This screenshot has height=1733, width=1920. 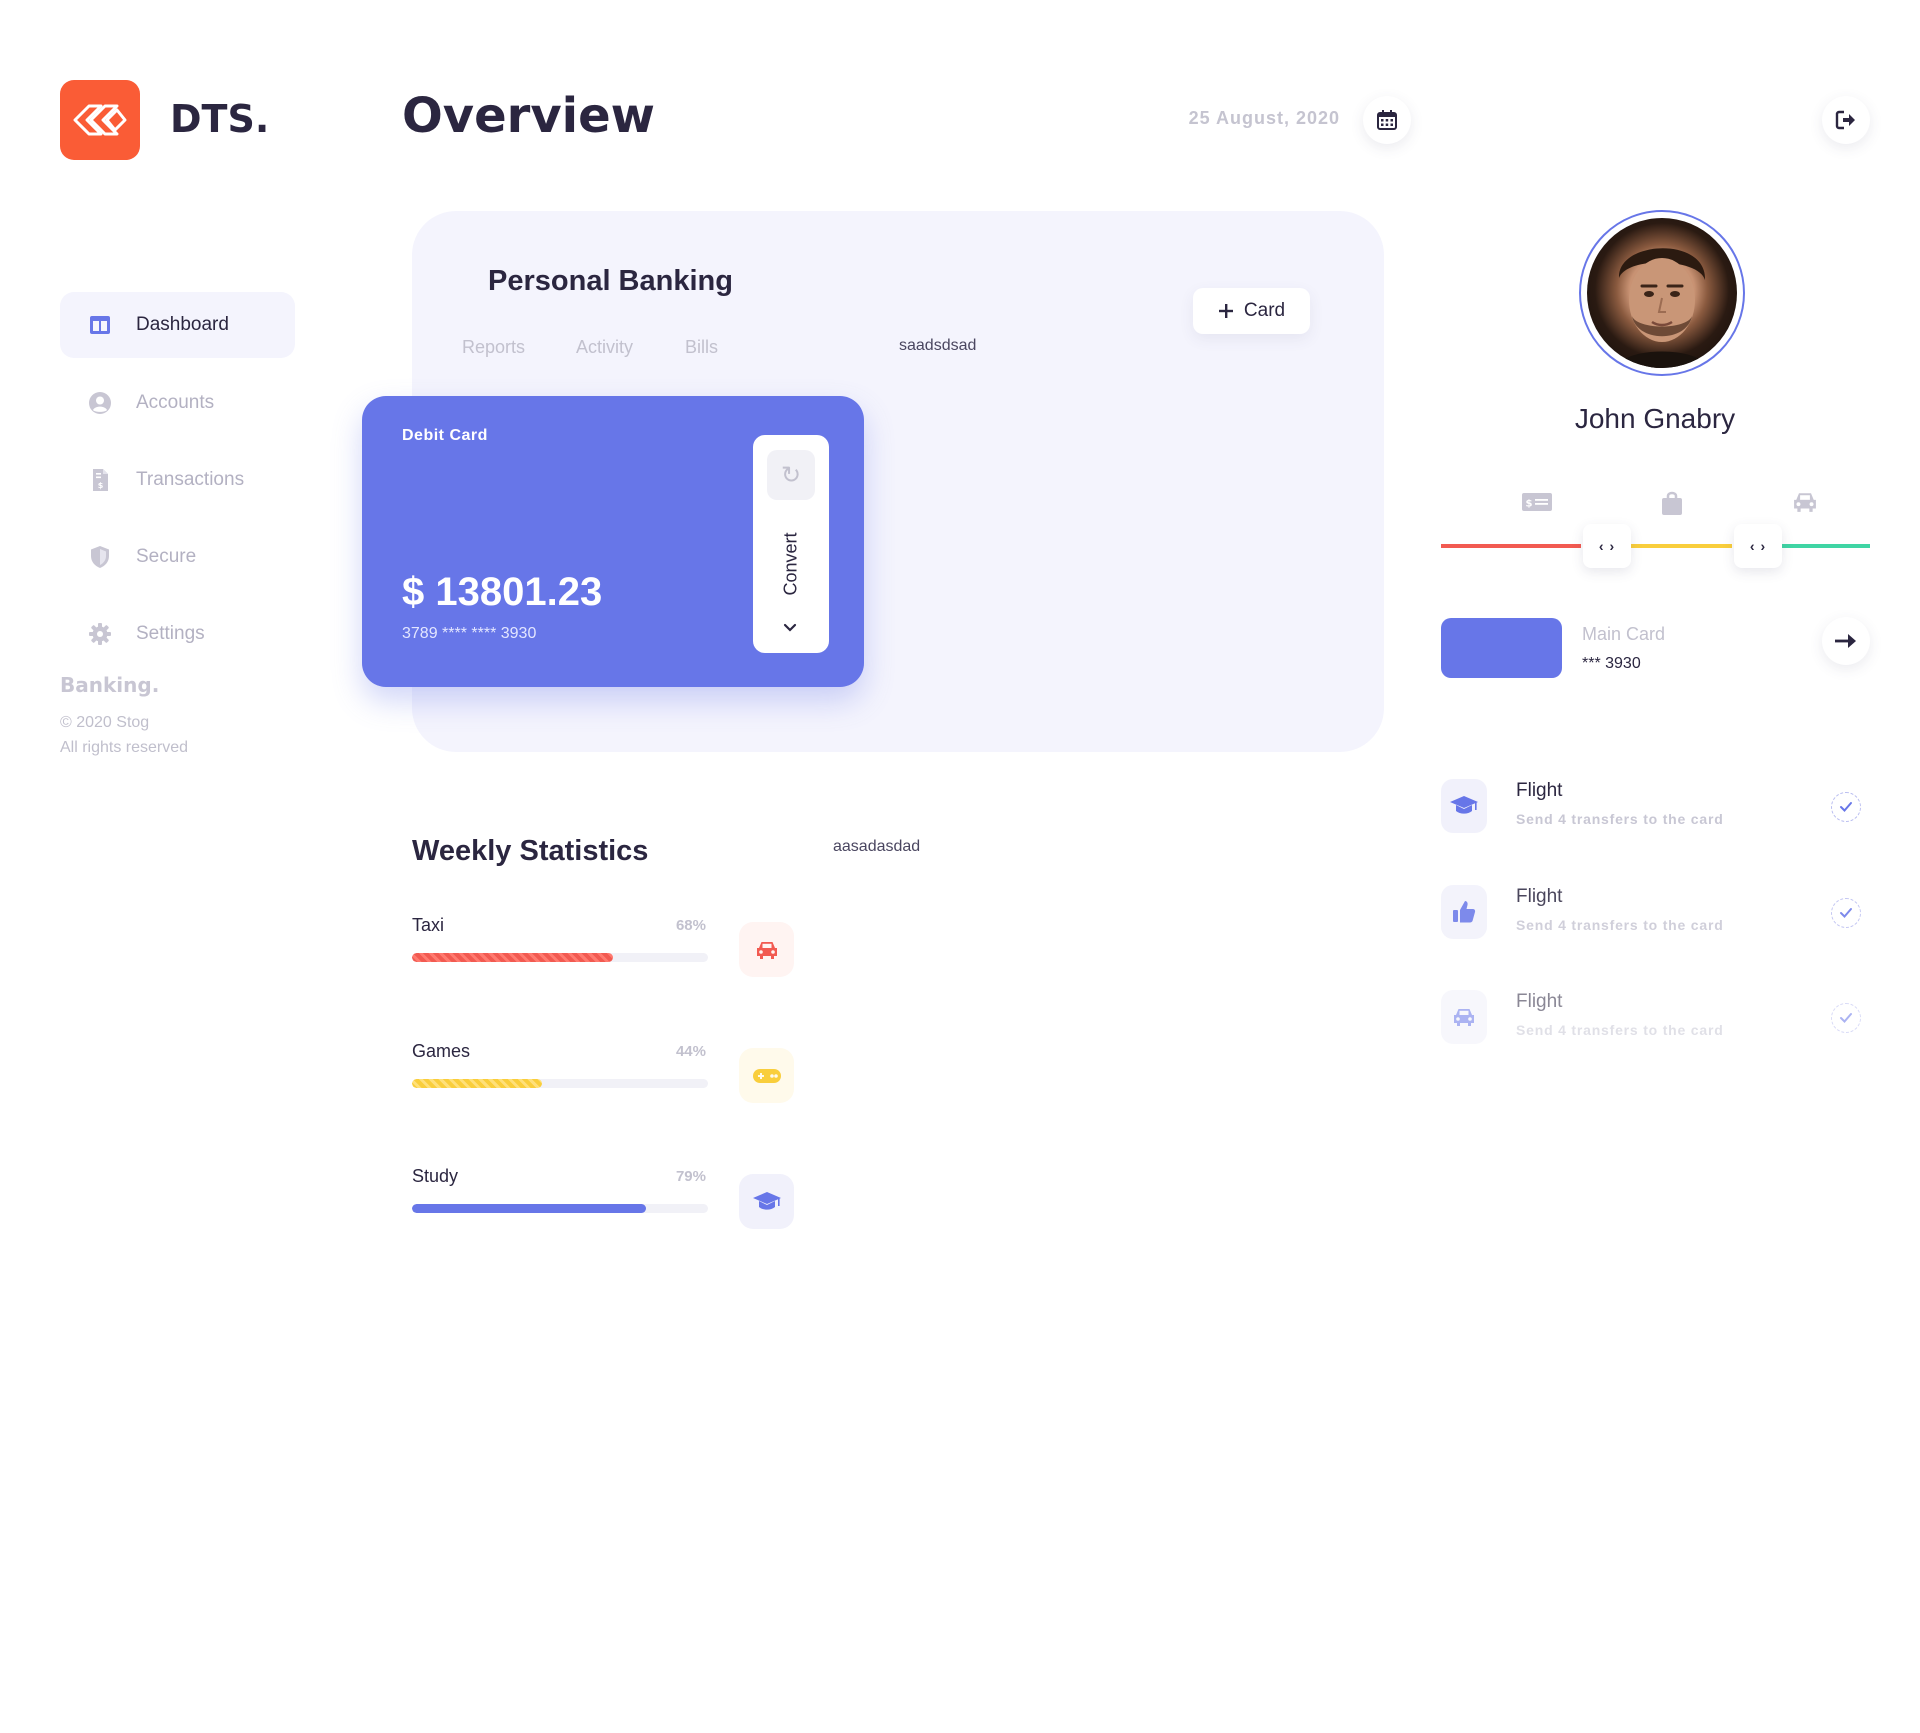 What do you see at coordinates (877, 846) in the screenshot?
I see `weekly-misc-text: aasadasdad` at bounding box center [877, 846].